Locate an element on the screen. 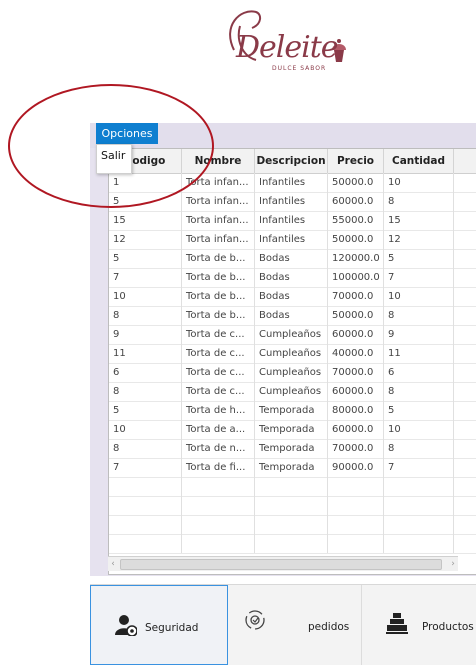  table-row: 8 Torta de b... Bodas 50000.0 8 is located at coordinates (292, 316).